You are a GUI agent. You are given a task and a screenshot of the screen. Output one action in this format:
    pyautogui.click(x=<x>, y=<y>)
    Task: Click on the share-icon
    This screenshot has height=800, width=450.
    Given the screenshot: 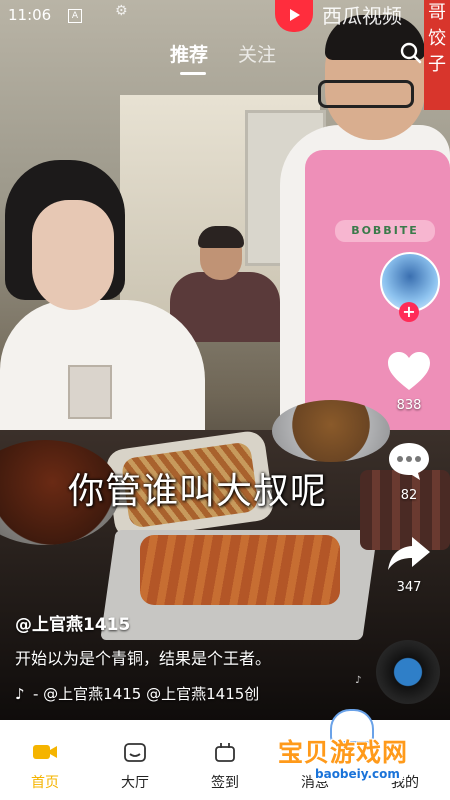 What is the action you would take?
    pyautogui.click(x=409, y=553)
    